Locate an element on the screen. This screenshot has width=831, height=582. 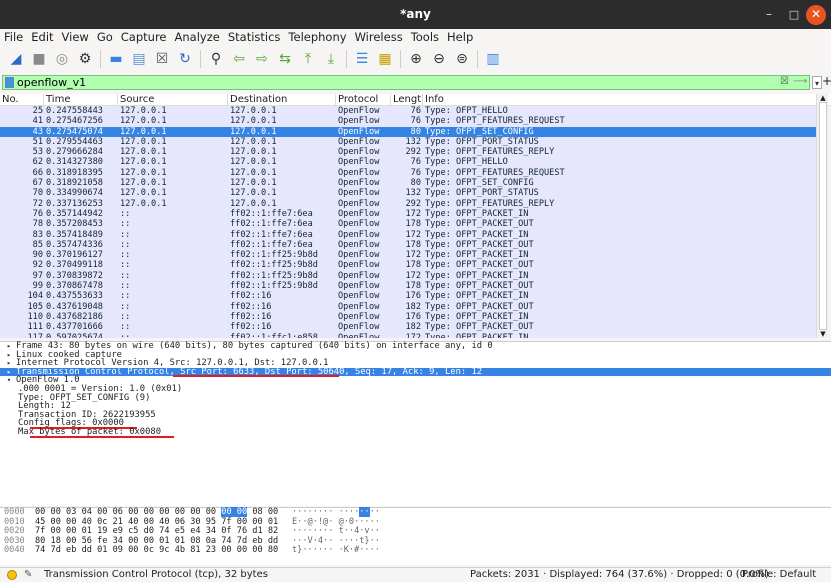
first-packet-icon: ⤒ is located at coordinates (308, 59).